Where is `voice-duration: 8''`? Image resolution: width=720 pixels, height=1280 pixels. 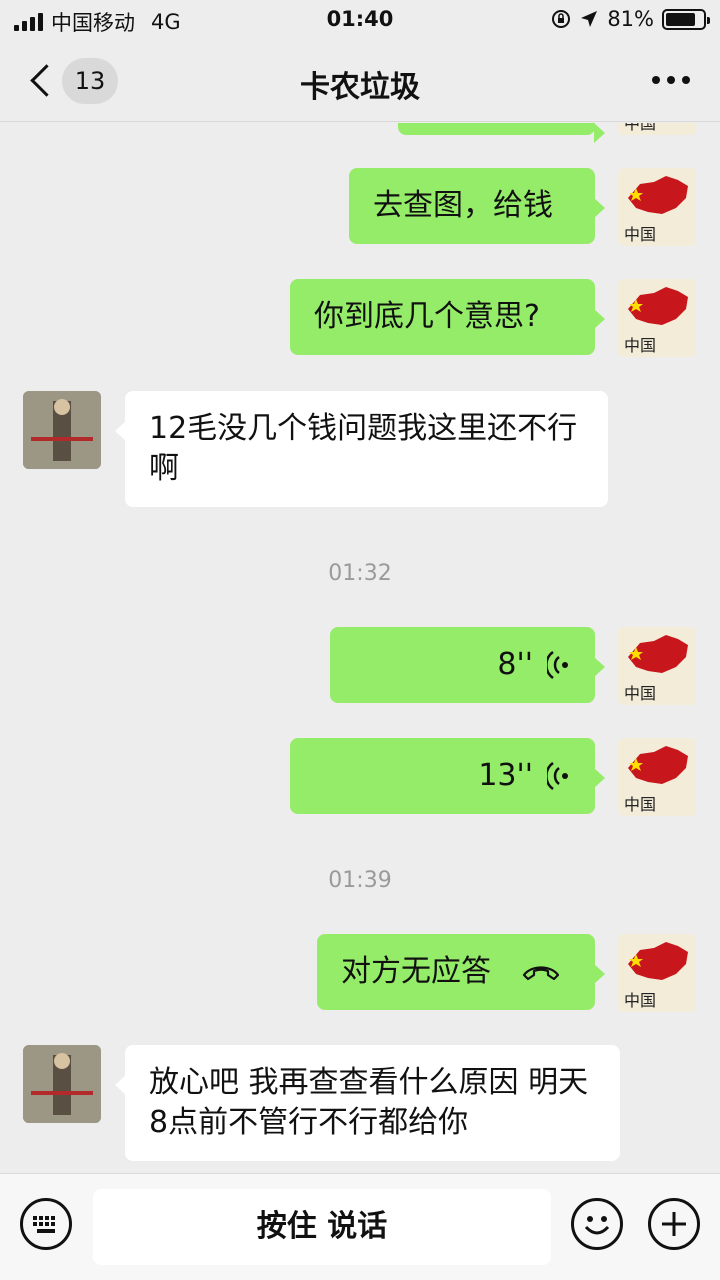
voice-duration: 8'' is located at coordinates (515, 664).